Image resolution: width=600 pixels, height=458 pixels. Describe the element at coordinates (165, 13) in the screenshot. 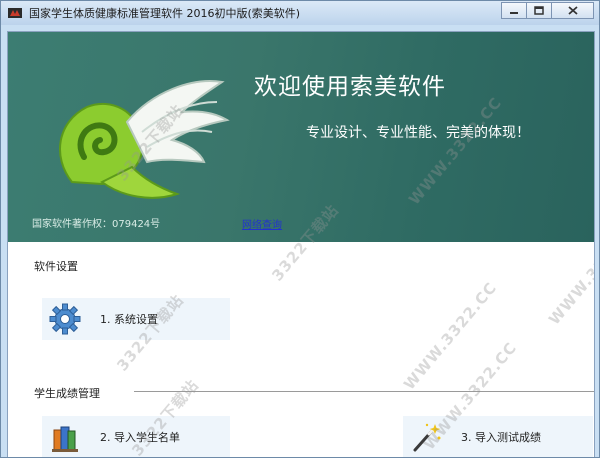

I see `window-title: 国家学生体质健康标准管理软件 2016初中版(索美软件)` at that location.